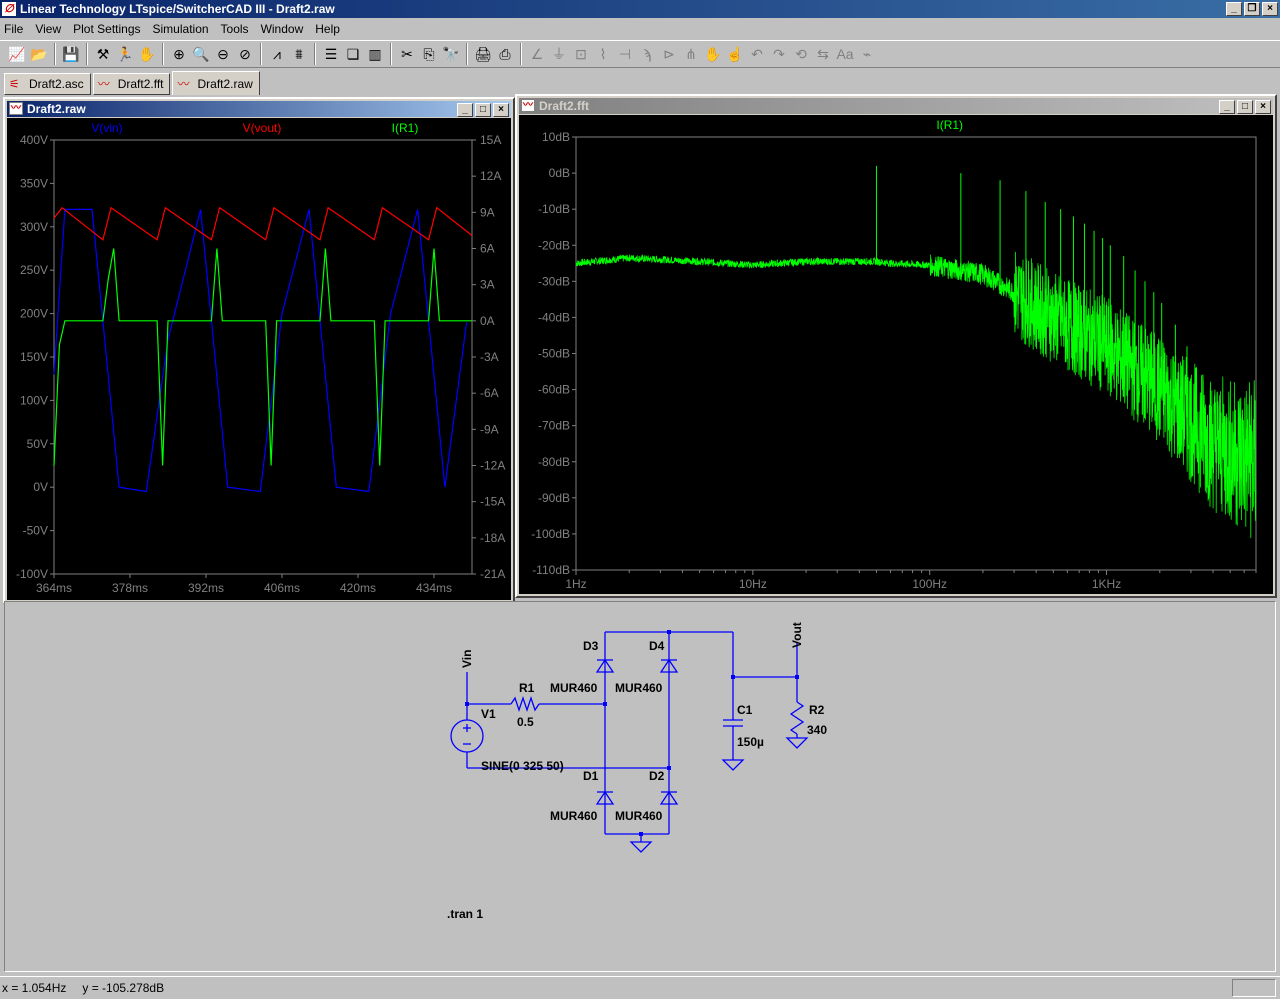 This screenshot has height=999, width=1280. I want to click on tab-label: Draft2.raw, so click(225, 83).